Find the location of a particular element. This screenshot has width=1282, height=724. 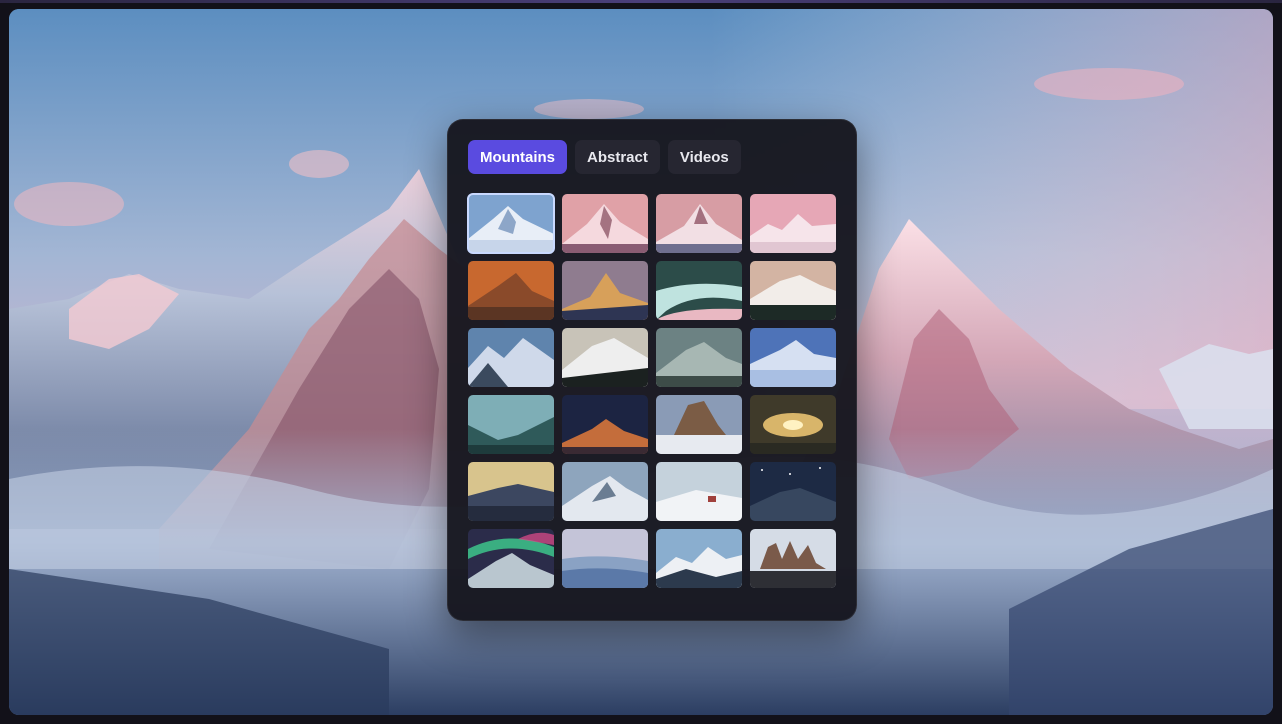

thumb-mountain-rock-tower is located at coordinates (699, 424).